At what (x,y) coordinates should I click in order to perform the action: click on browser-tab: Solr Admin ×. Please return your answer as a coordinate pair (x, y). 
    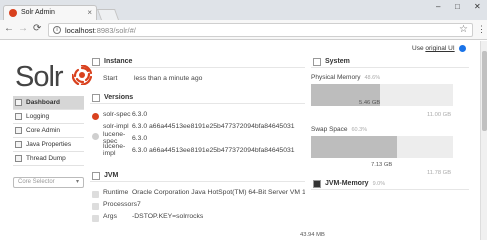
    Looking at the image, I should click on (50, 12).